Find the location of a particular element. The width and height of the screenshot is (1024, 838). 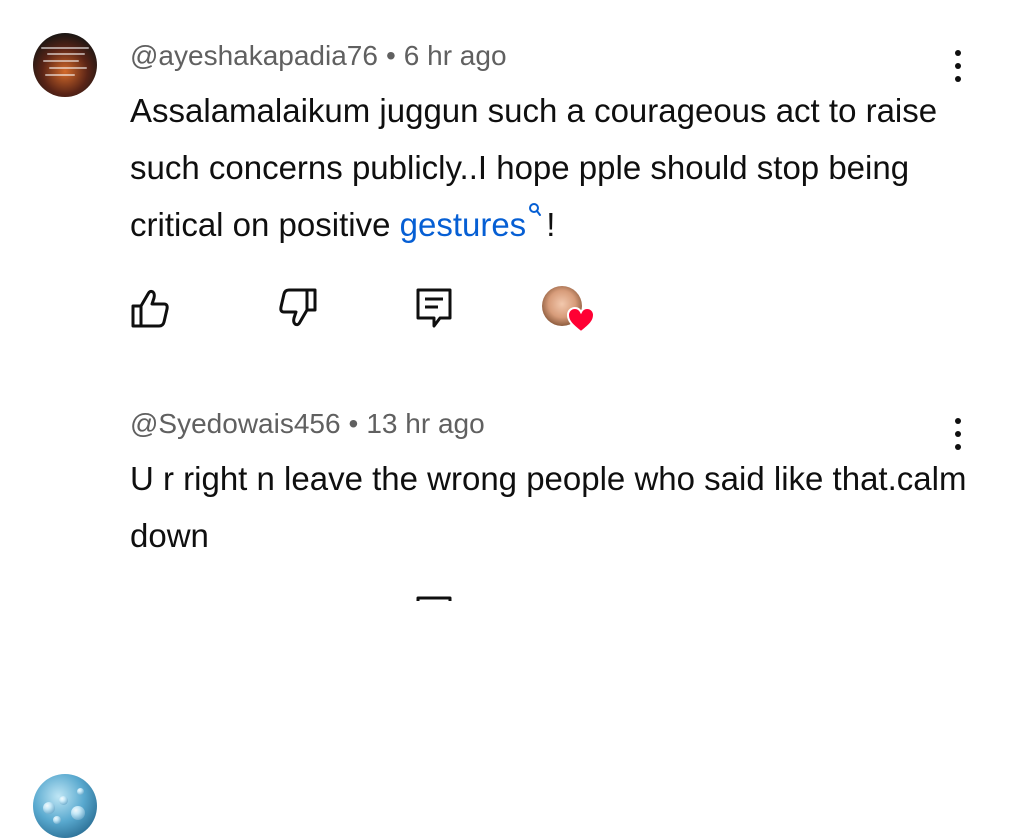

comment-meta: @ayeshakapadia76 • 6 hr ago is located at coordinates (318, 56).